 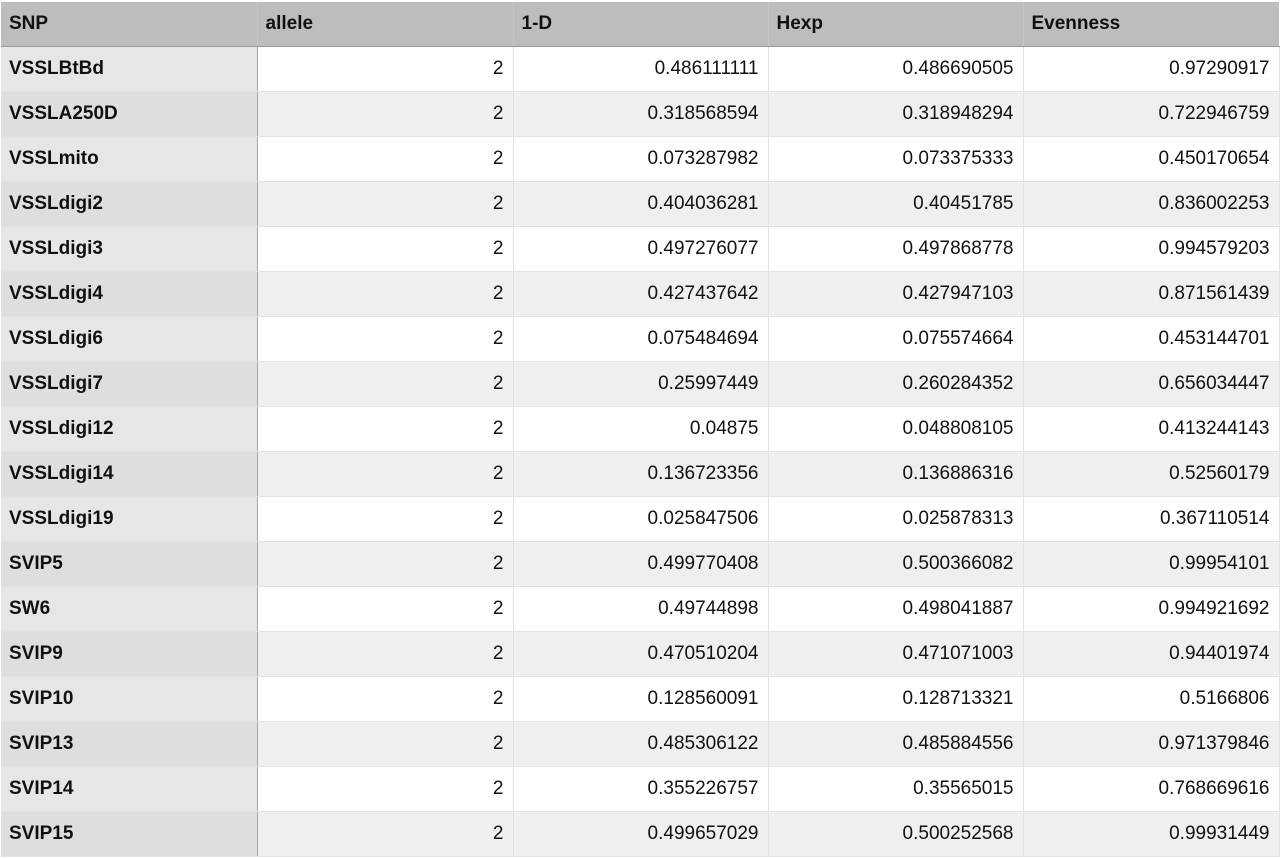 I want to click on cell-snp: VSSLA250D, so click(x=129, y=114).